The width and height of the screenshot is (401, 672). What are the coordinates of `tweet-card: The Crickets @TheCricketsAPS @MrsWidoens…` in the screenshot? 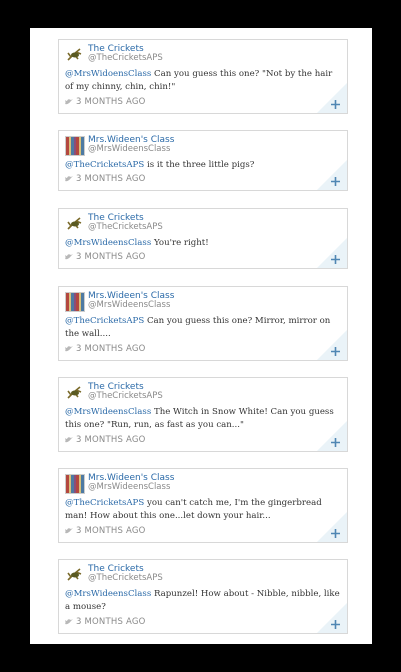 It's located at (203, 76).